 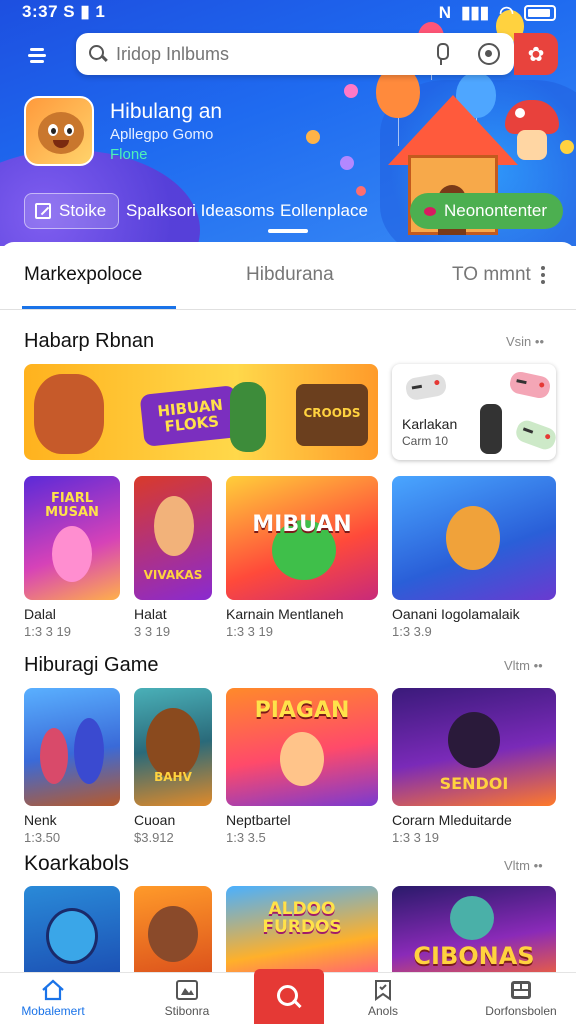 I want to click on tab-tomment: TO mmnt, so click(x=491, y=275).